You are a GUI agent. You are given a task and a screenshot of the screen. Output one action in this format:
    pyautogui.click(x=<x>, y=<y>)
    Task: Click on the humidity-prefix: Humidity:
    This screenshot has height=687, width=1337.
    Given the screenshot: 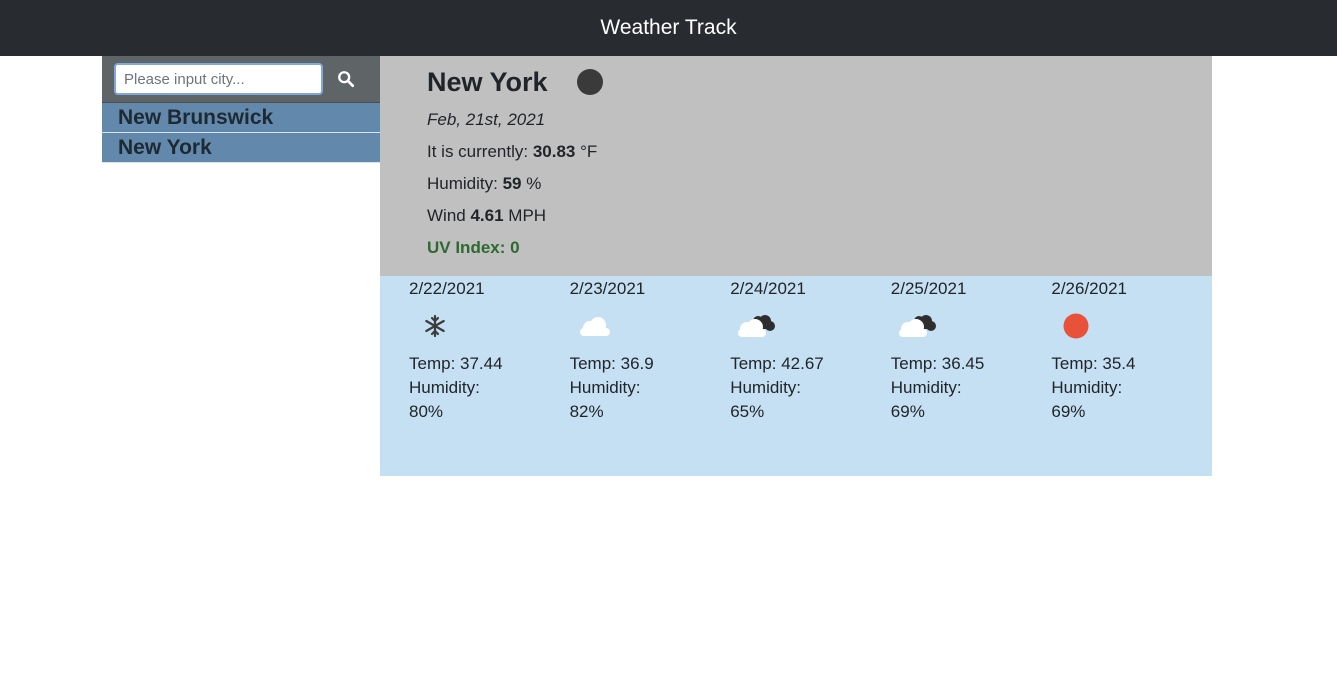 What is the action you would take?
    pyautogui.click(x=462, y=183)
    